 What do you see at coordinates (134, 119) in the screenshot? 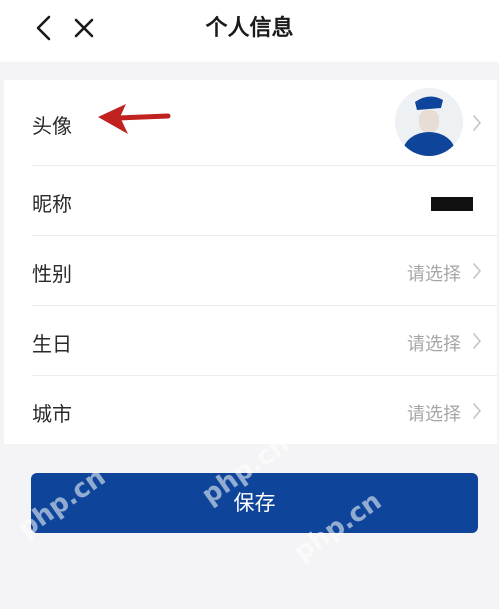
I see `annotation-arrow-icon` at bounding box center [134, 119].